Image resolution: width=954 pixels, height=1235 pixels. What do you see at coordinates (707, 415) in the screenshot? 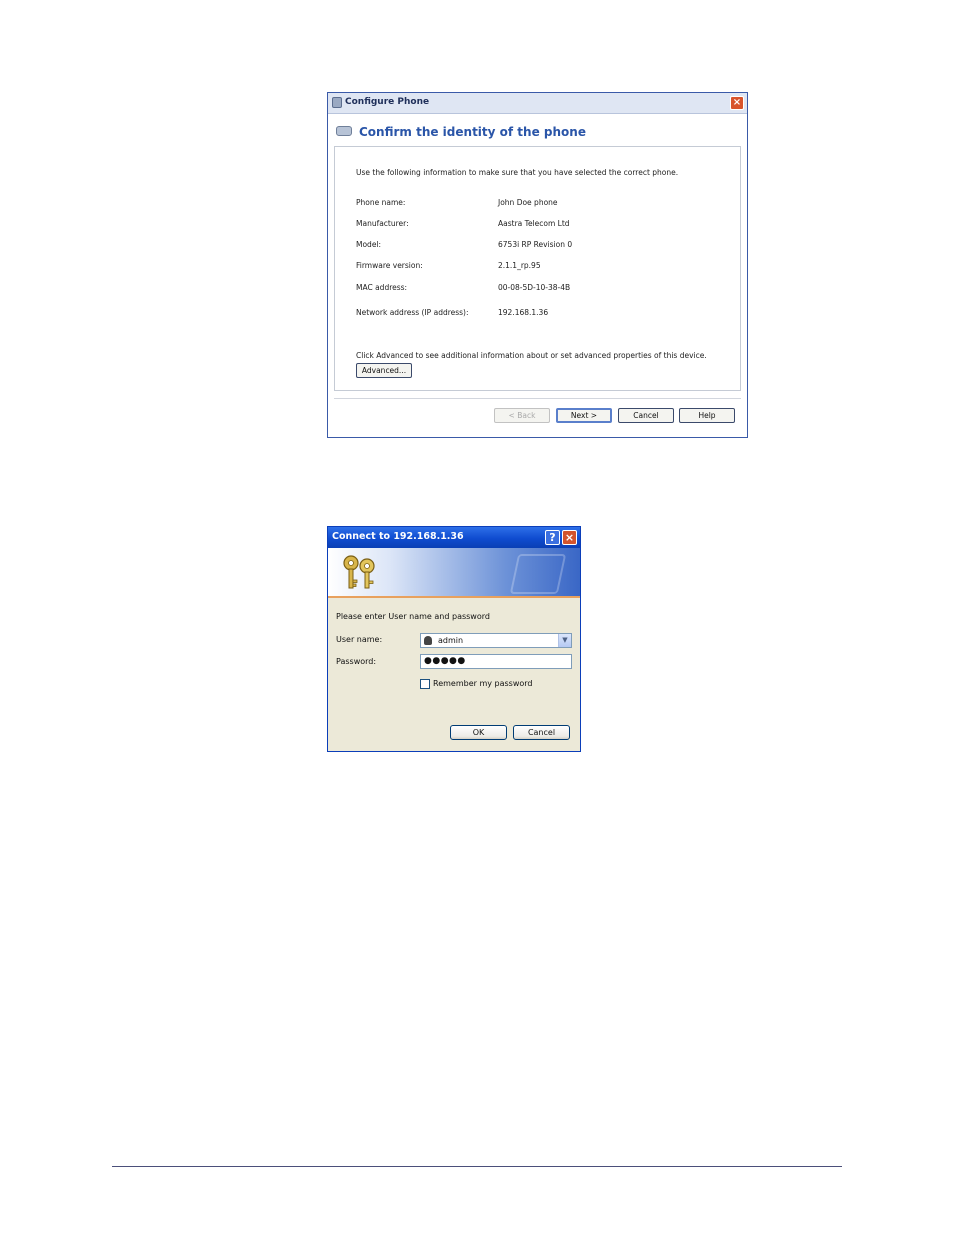
I see `help-button: Help` at bounding box center [707, 415].